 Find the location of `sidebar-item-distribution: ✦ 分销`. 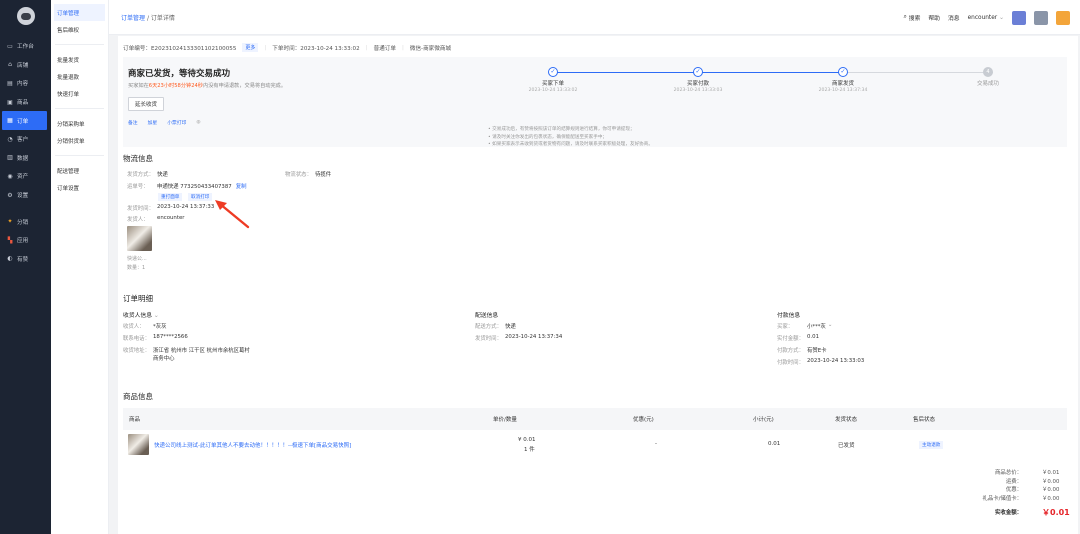

sidebar-item-distribution: ✦ 分销 is located at coordinates (25, 221).